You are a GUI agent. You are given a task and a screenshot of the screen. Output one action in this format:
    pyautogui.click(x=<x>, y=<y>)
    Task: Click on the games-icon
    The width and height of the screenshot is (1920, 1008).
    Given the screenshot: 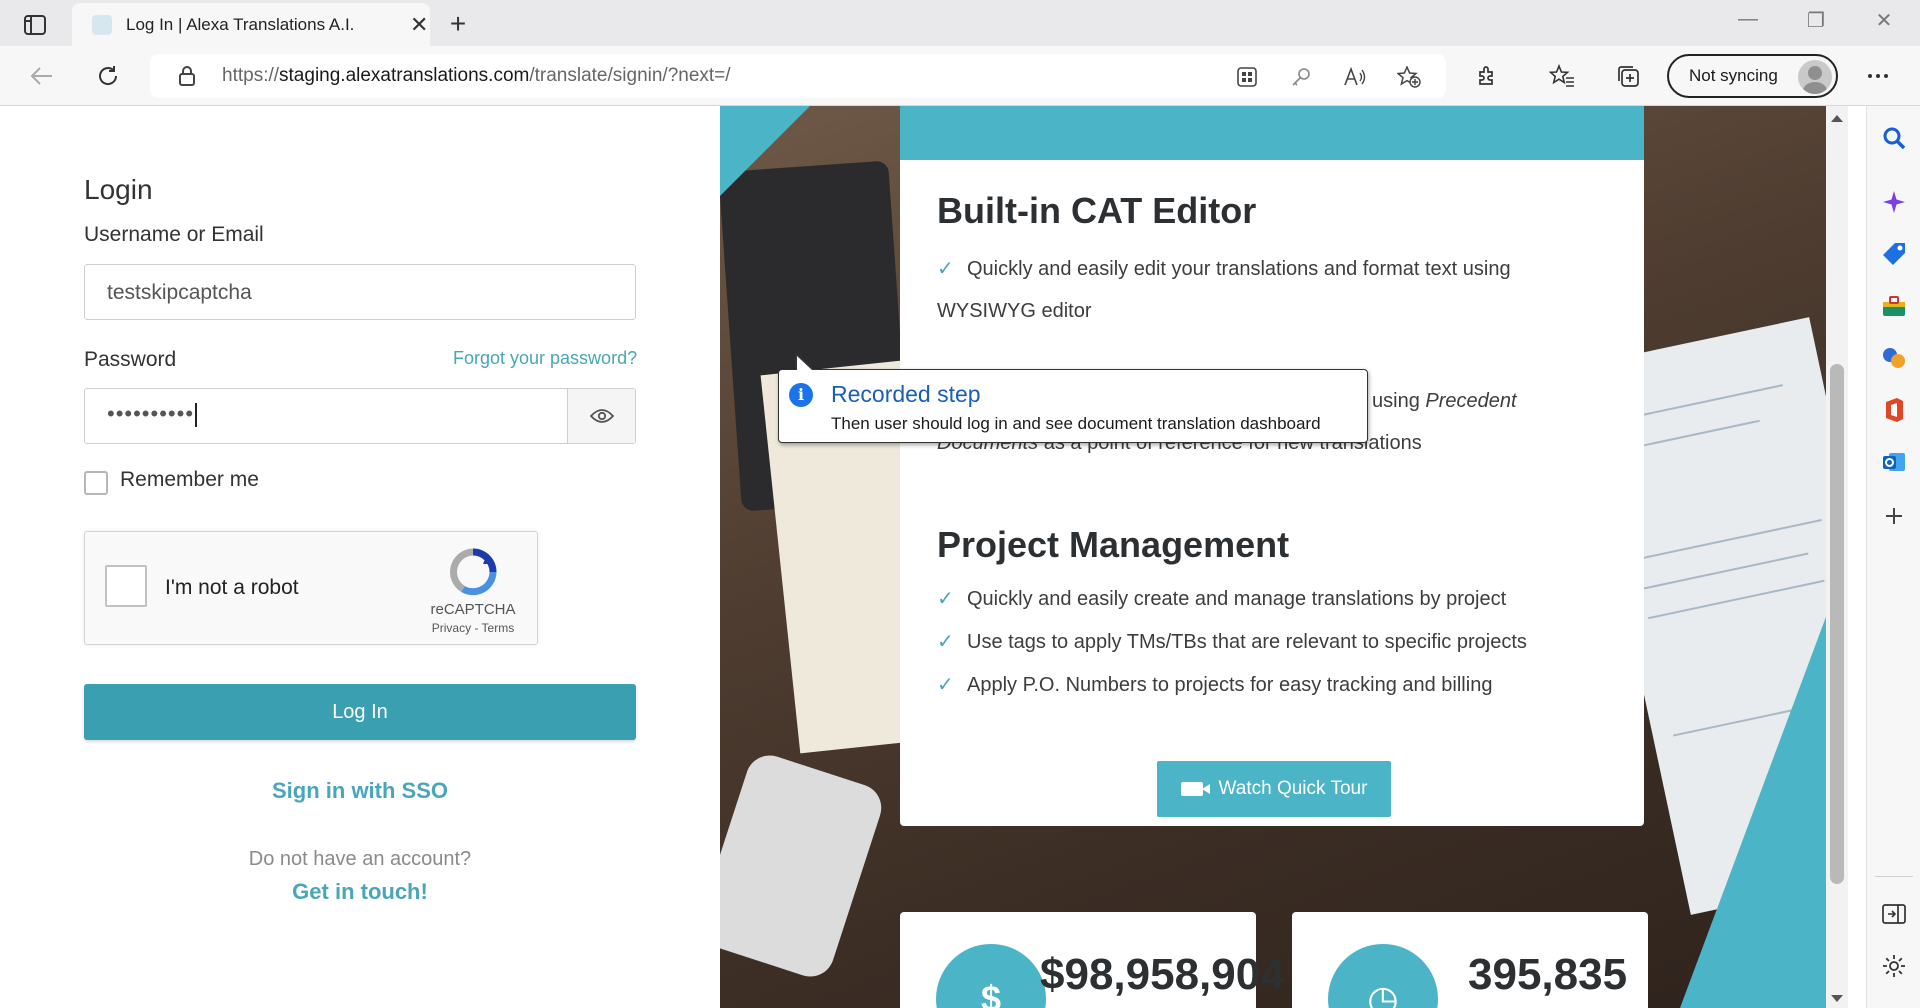 What is the action you would take?
    pyautogui.click(x=1894, y=358)
    